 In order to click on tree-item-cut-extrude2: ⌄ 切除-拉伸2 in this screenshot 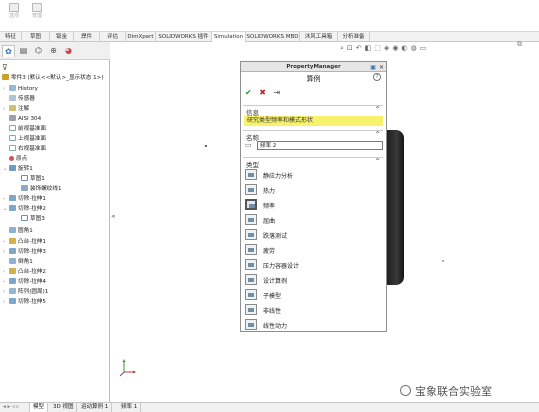, I will do `click(24, 209)`.